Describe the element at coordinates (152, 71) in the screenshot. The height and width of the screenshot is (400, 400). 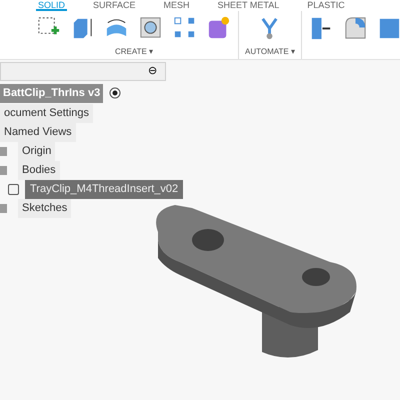
I see `collapse-button: ⊖` at that location.